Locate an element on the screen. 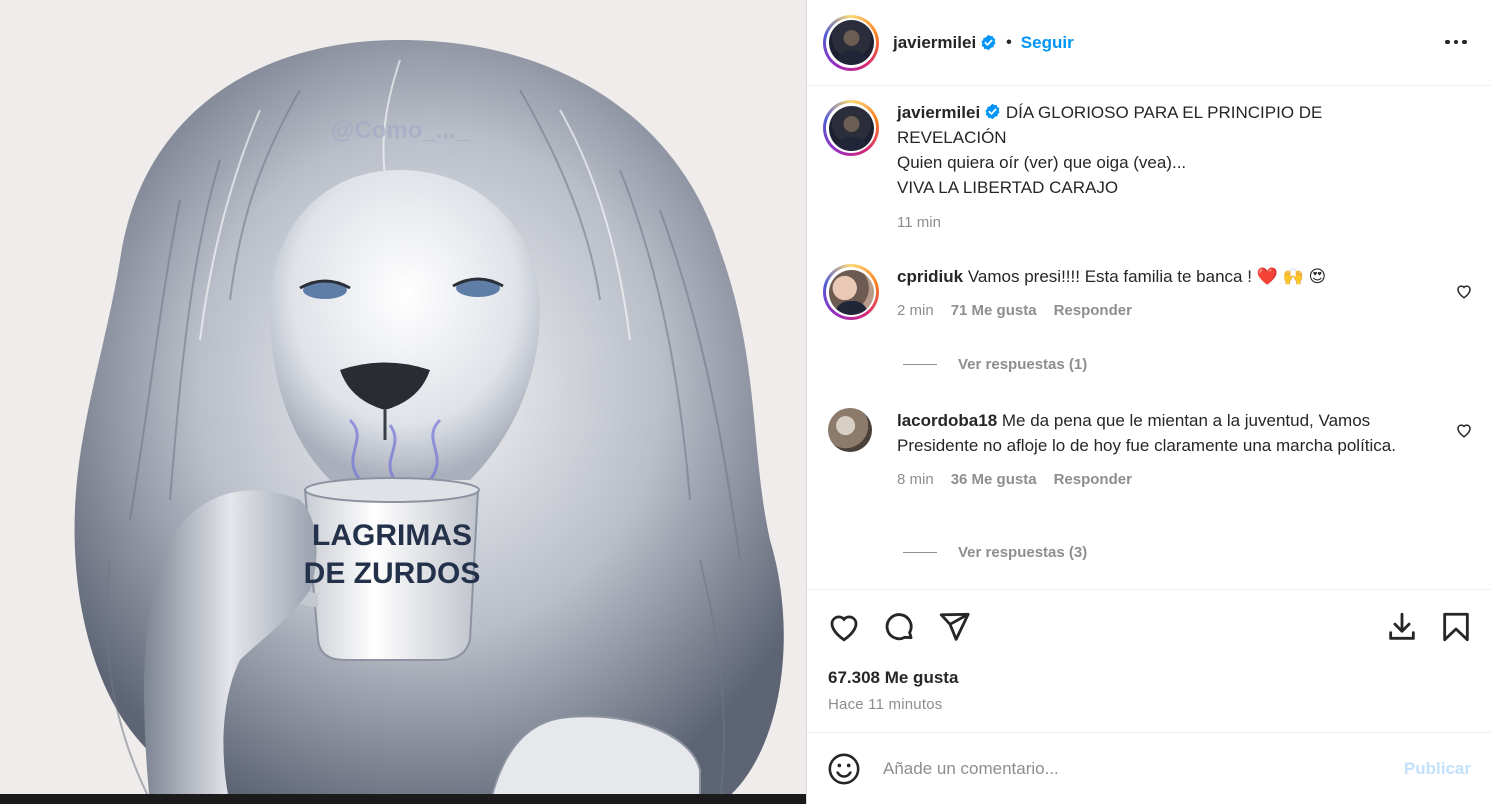 The width and height of the screenshot is (1491, 804). bookmark-icon is located at coordinates (1456, 627).